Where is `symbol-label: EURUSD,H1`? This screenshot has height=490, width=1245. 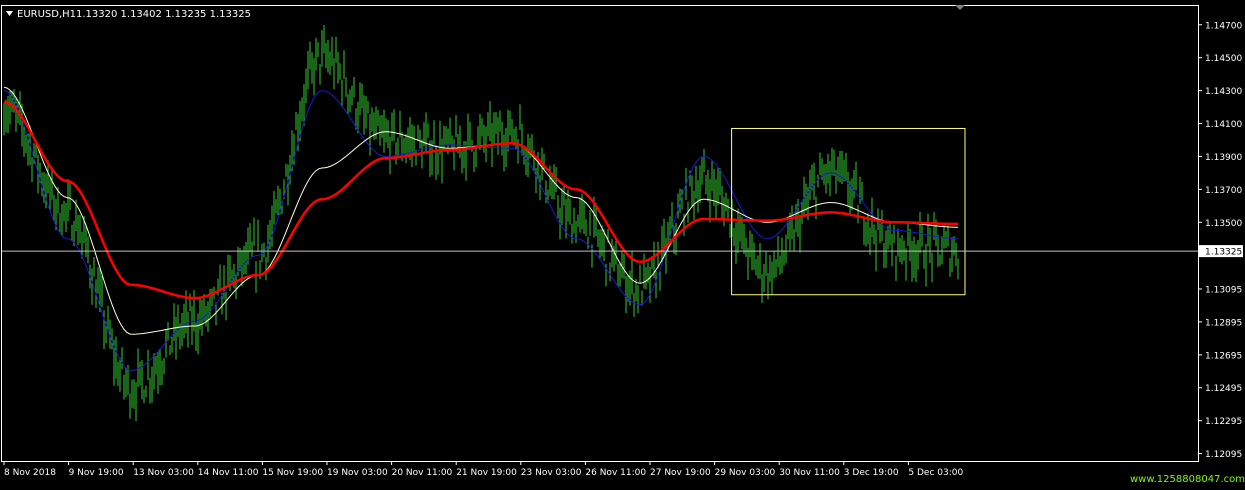
symbol-label: EURUSD,H1 is located at coordinates (46, 14).